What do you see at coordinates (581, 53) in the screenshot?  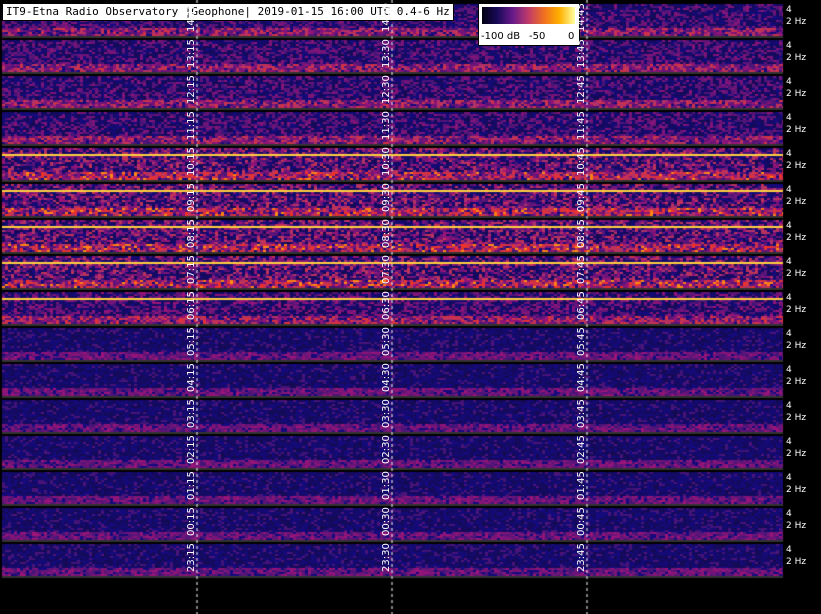 I see `time-label: 13:45` at bounding box center [581, 53].